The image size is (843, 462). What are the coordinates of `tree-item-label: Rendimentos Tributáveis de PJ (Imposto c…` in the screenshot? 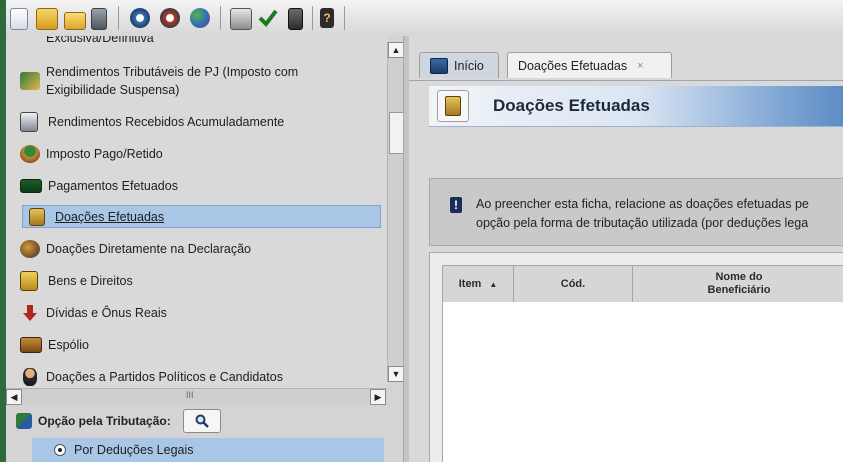 It's located at (172, 72).